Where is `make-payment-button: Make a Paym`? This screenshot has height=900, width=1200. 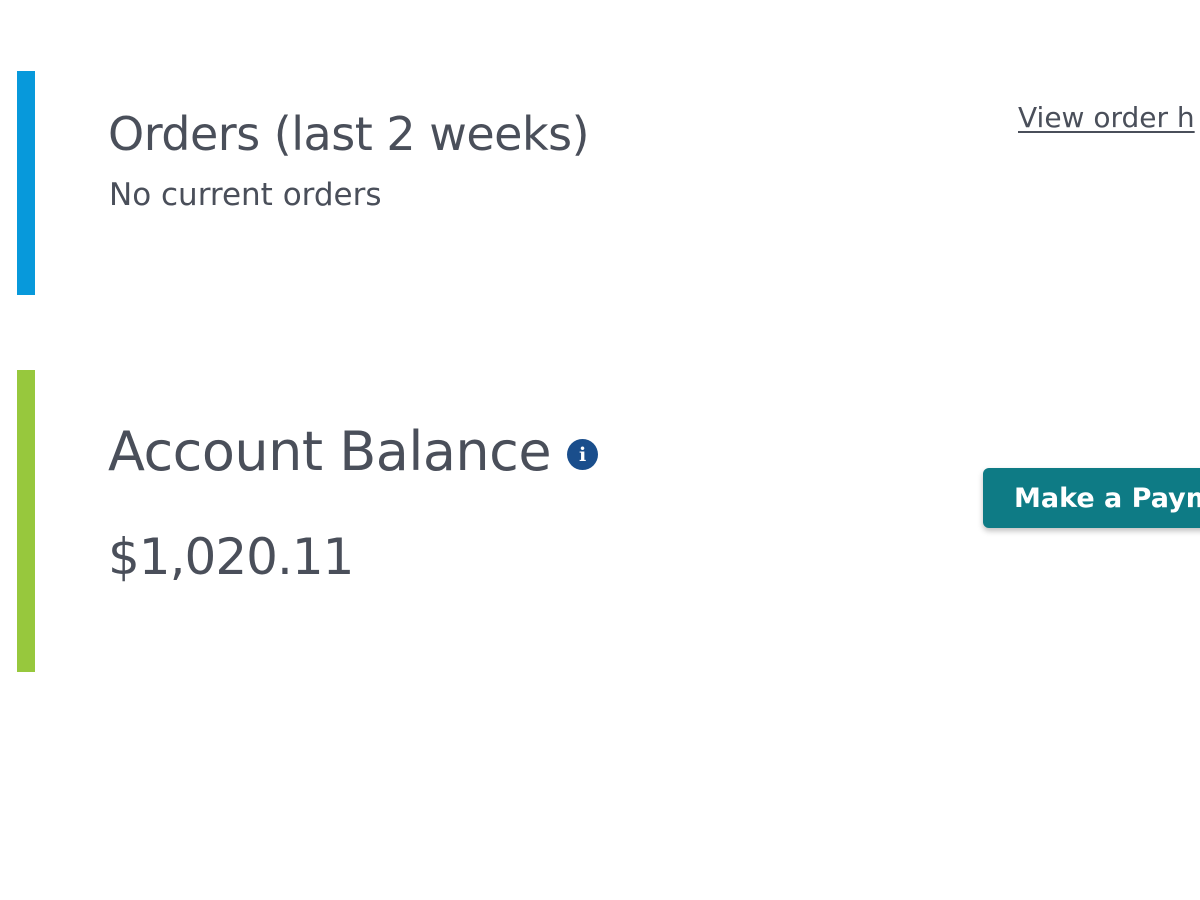
make-payment-button: Make a Paym is located at coordinates (1091, 498).